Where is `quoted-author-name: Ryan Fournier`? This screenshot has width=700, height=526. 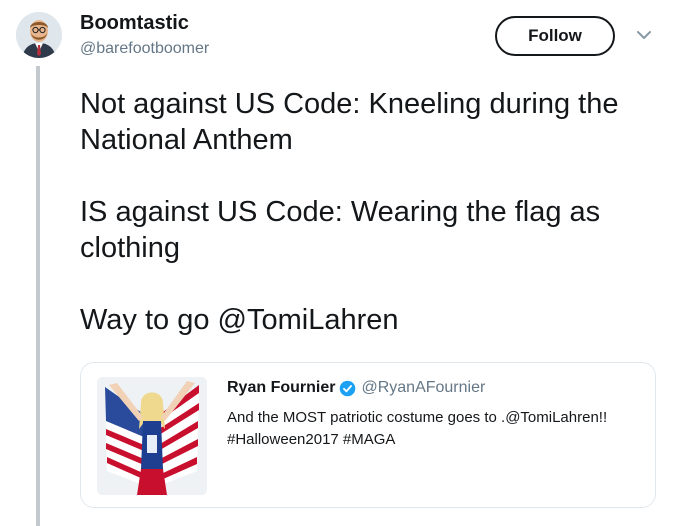 quoted-author-name: Ryan Fournier is located at coordinates (281, 388).